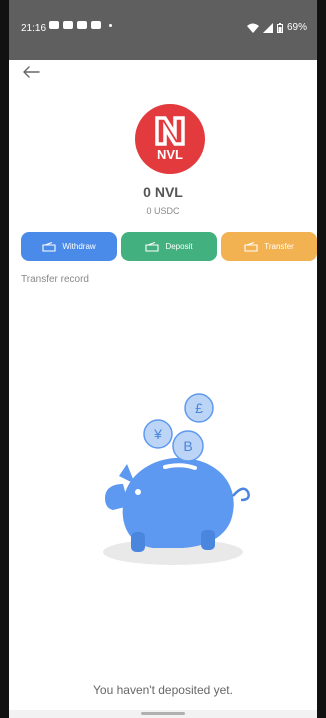 This screenshot has width=326, height=718. Describe the element at coordinates (199, 408) in the screenshot. I see `pound-coin: £` at that location.